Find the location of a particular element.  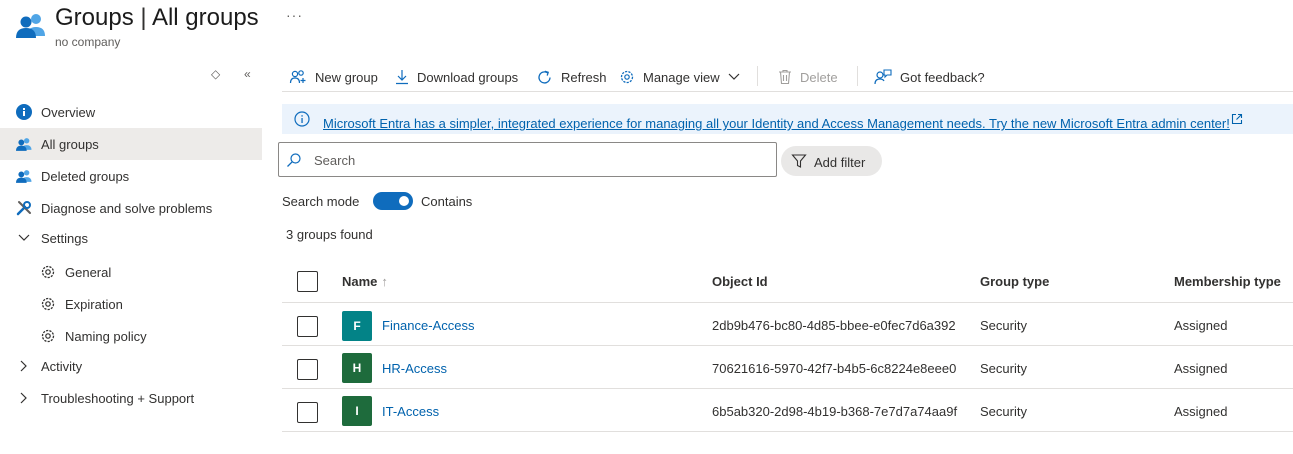

sidebar-item-label: Expiration is located at coordinates (94, 304).